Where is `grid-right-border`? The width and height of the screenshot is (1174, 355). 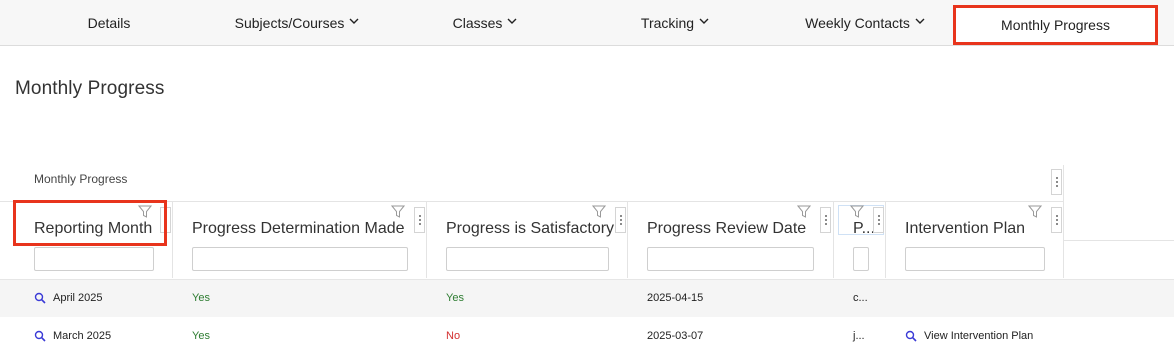
grid-right-border is located at coordinates (1063, 221).